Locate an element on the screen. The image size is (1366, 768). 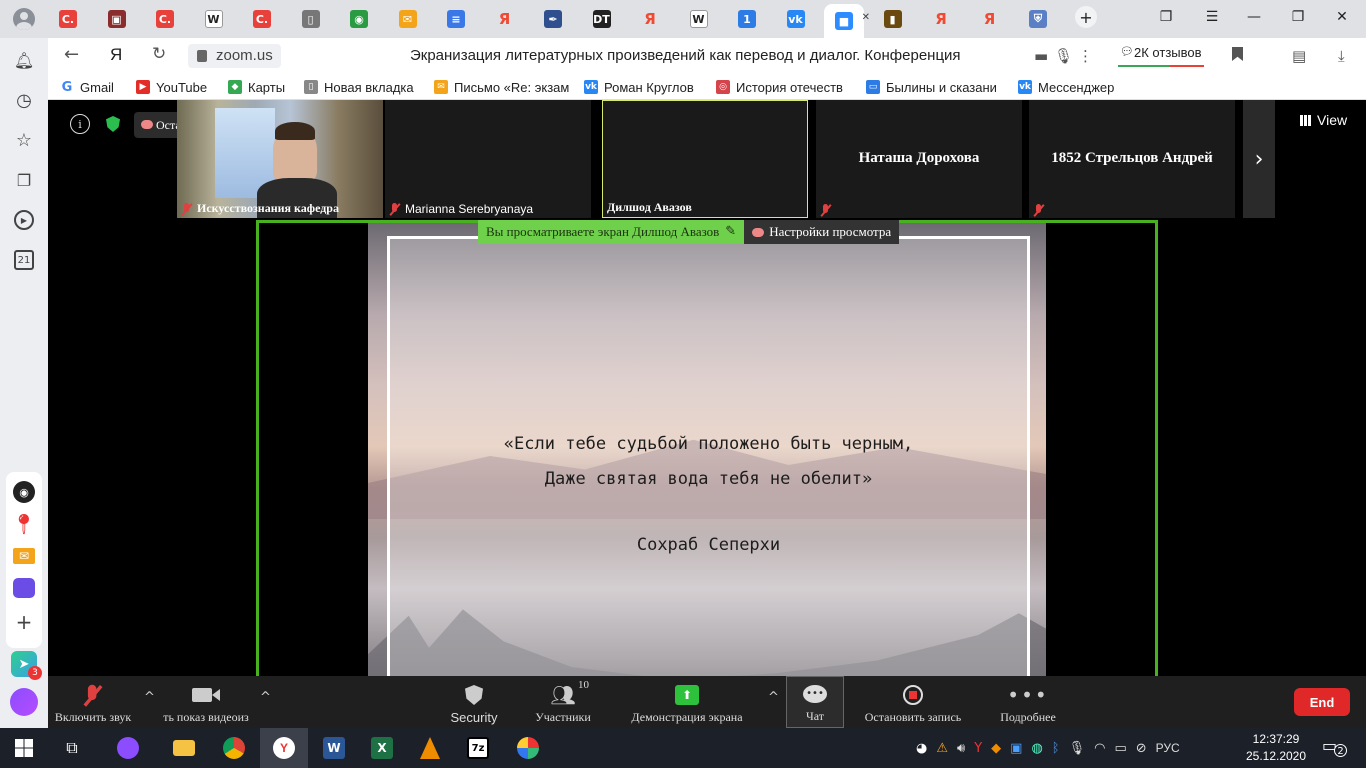
battery-icon: ▭ is located at coordinates (1120, 748).